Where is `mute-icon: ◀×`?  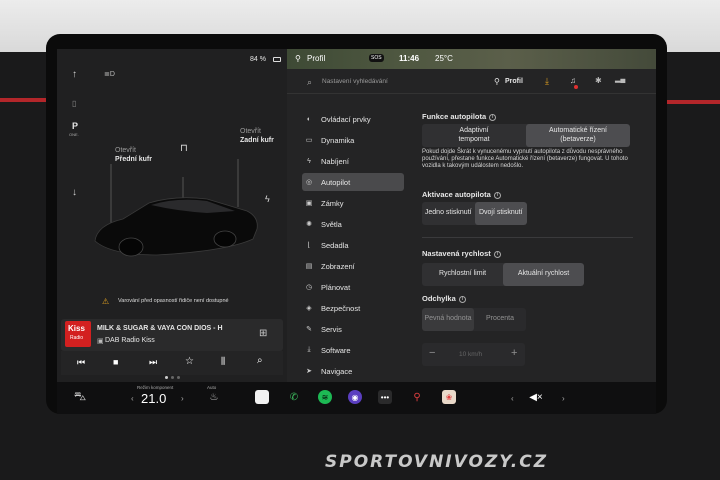 mute-icon: ◀× is located at coordinates (536, 397).